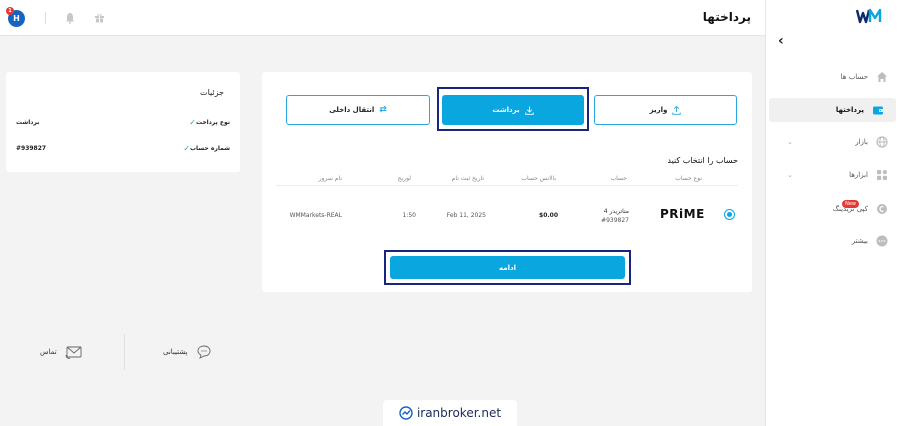  Describe the element at coordinates (882, 241) in the screenshot. I see `more-icon` at that location.